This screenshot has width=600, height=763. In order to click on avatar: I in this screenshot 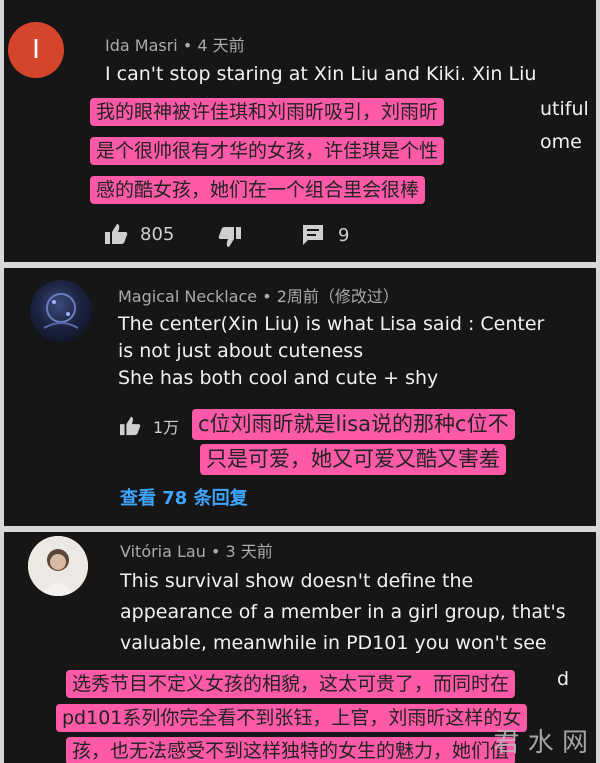, I will do `click(36, 50)`.